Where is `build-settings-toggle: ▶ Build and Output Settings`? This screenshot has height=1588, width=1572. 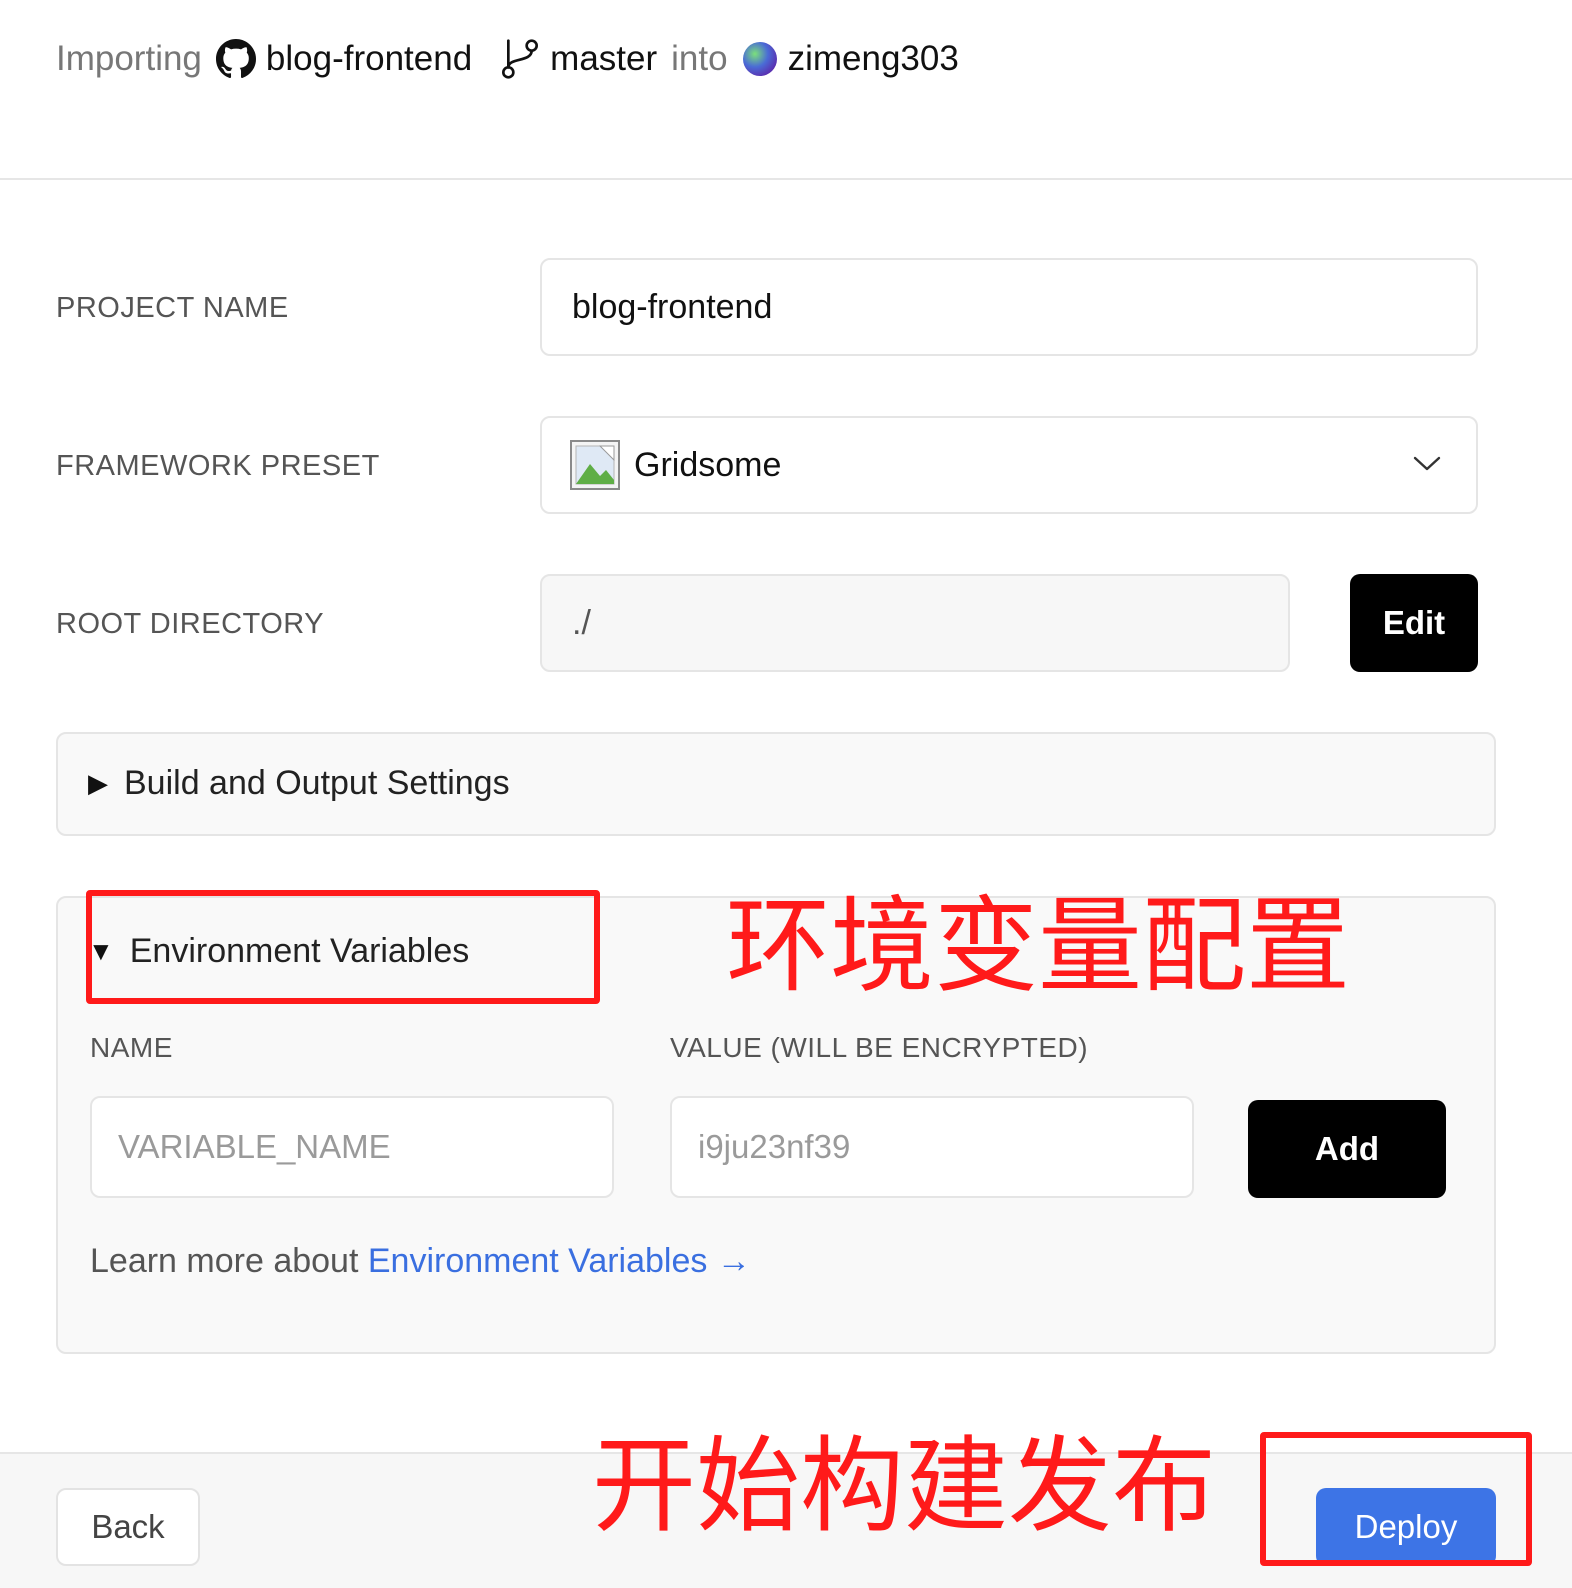
build-settings-toggle: ▶ Build and Output Settings is located at coordinates (299, 783).